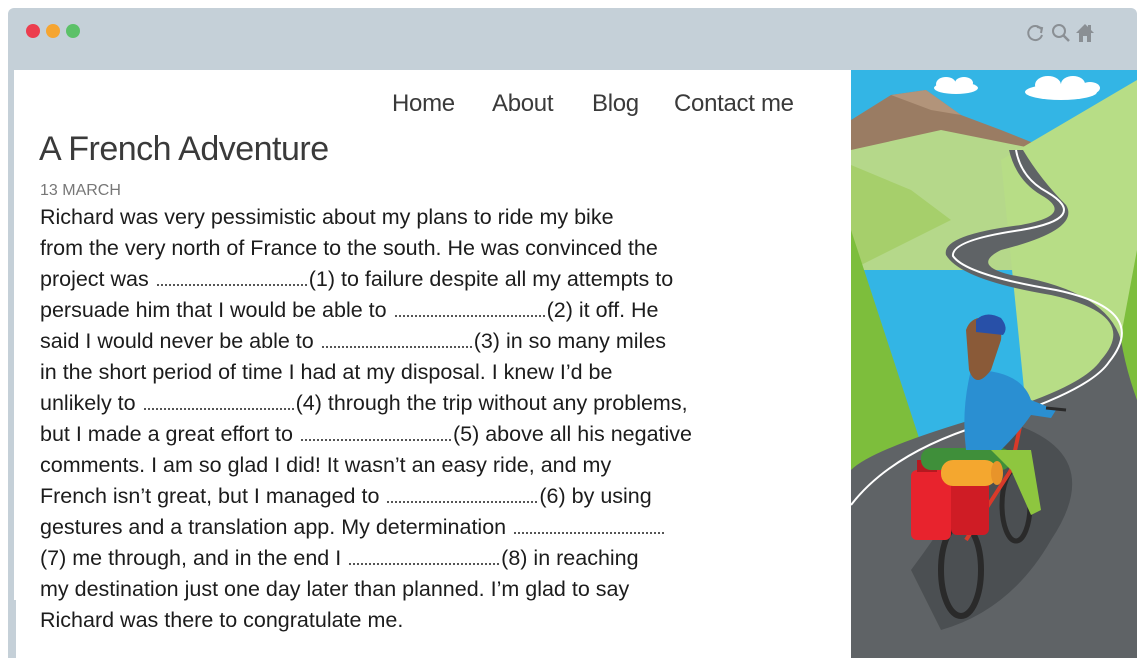  What do you see at coordinates (570, 558) in the screenshot?
I see `article-text: (8) in reaching` at bounding box center [570, 558].